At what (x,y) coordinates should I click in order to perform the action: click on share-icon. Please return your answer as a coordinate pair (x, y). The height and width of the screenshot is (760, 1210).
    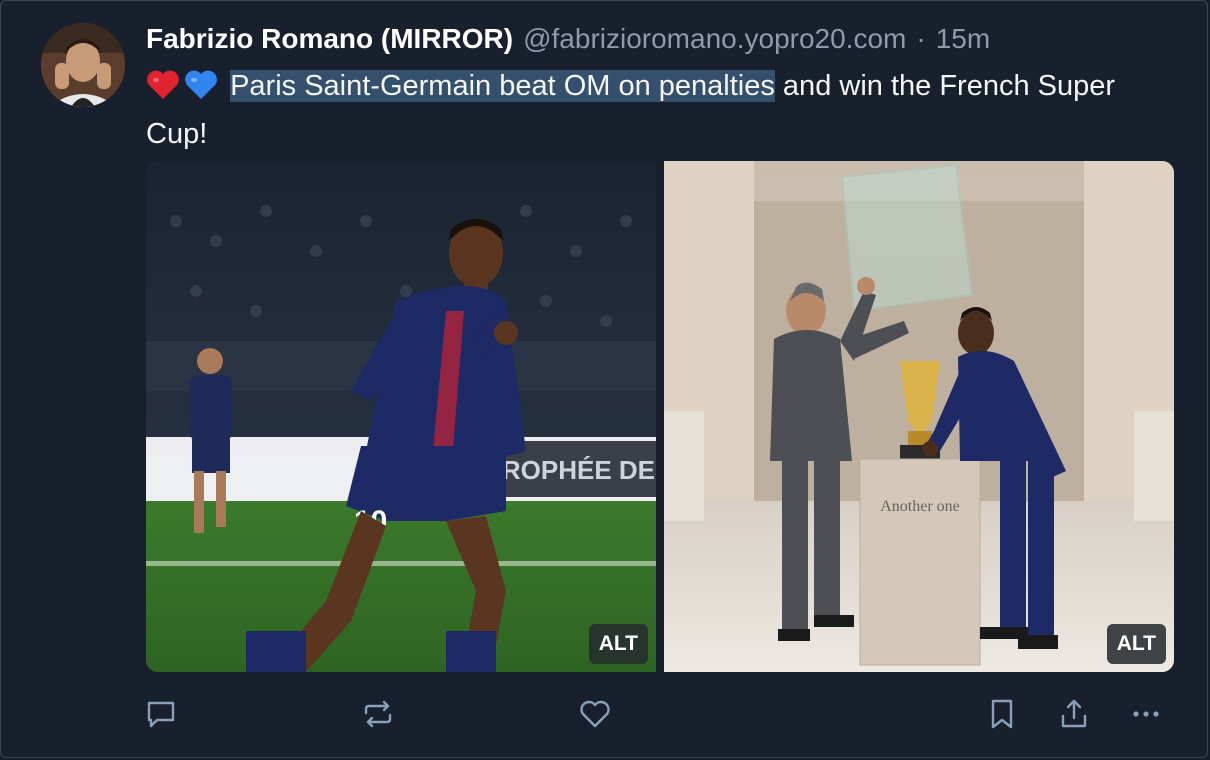
    Looking at the image, I should click on (1074, 714).